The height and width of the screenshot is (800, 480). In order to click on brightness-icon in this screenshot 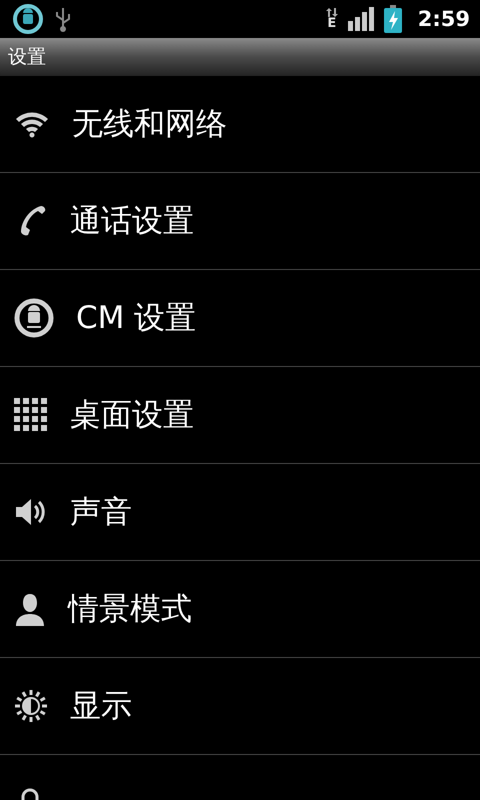, I will do `click(31, 706)`.